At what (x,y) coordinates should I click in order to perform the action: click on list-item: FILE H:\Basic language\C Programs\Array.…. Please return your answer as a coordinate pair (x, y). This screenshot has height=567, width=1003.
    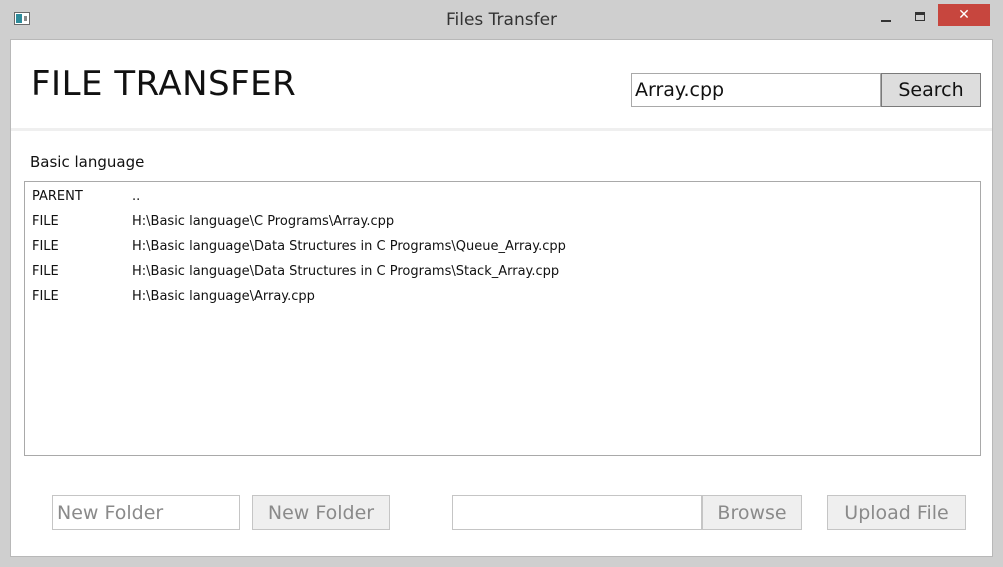
    Looking at the image, I should click on (502, 221).